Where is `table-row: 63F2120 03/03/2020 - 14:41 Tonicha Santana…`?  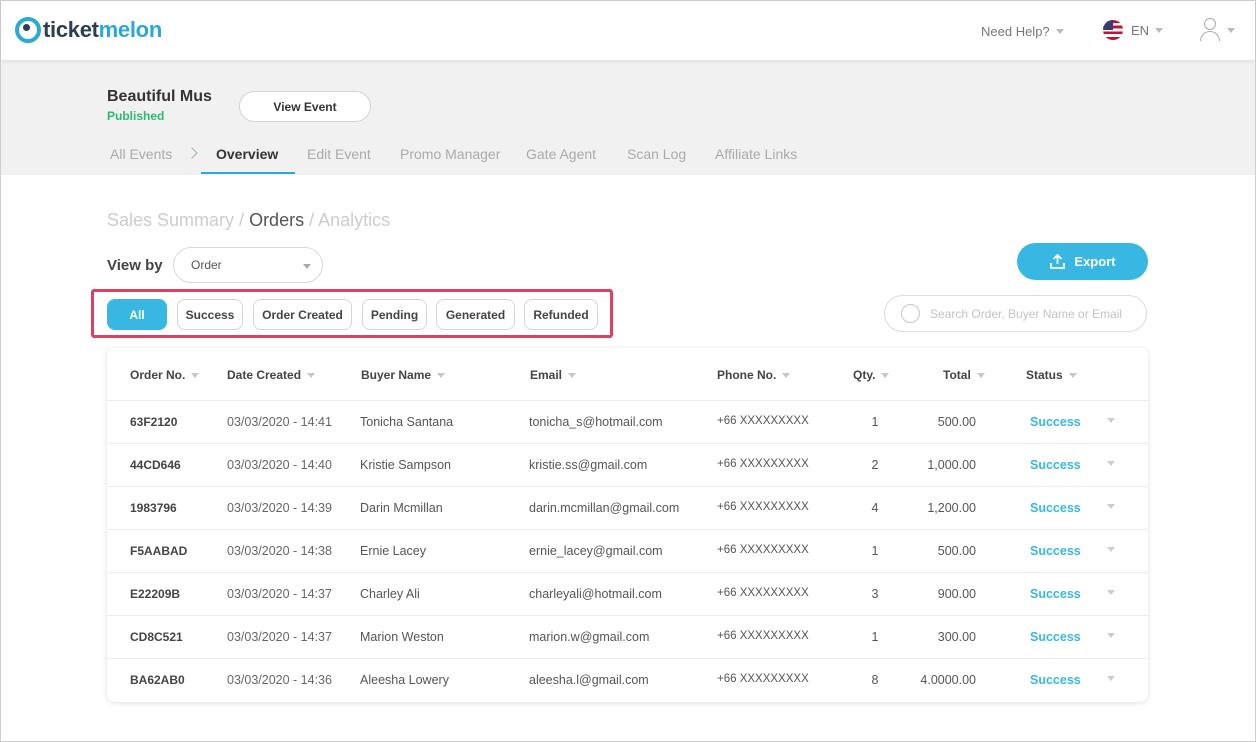 table-row: 63F2120 03/03/2020 - 14:41 Tonicha Santana… is located at coordinates (627, 422).